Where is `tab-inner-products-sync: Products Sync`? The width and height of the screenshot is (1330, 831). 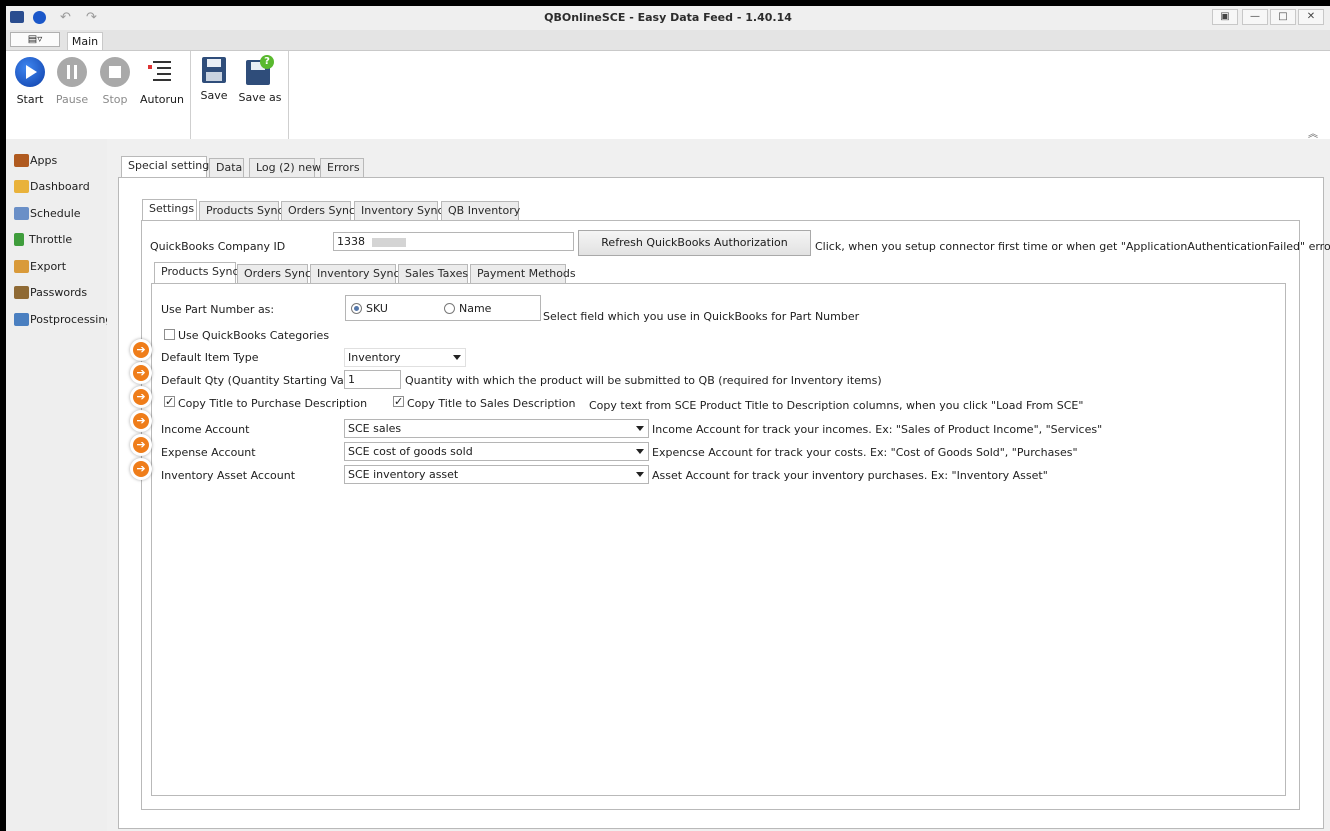 tab-inner-products-sync: Products Sync is located at coordinates (196, 273).